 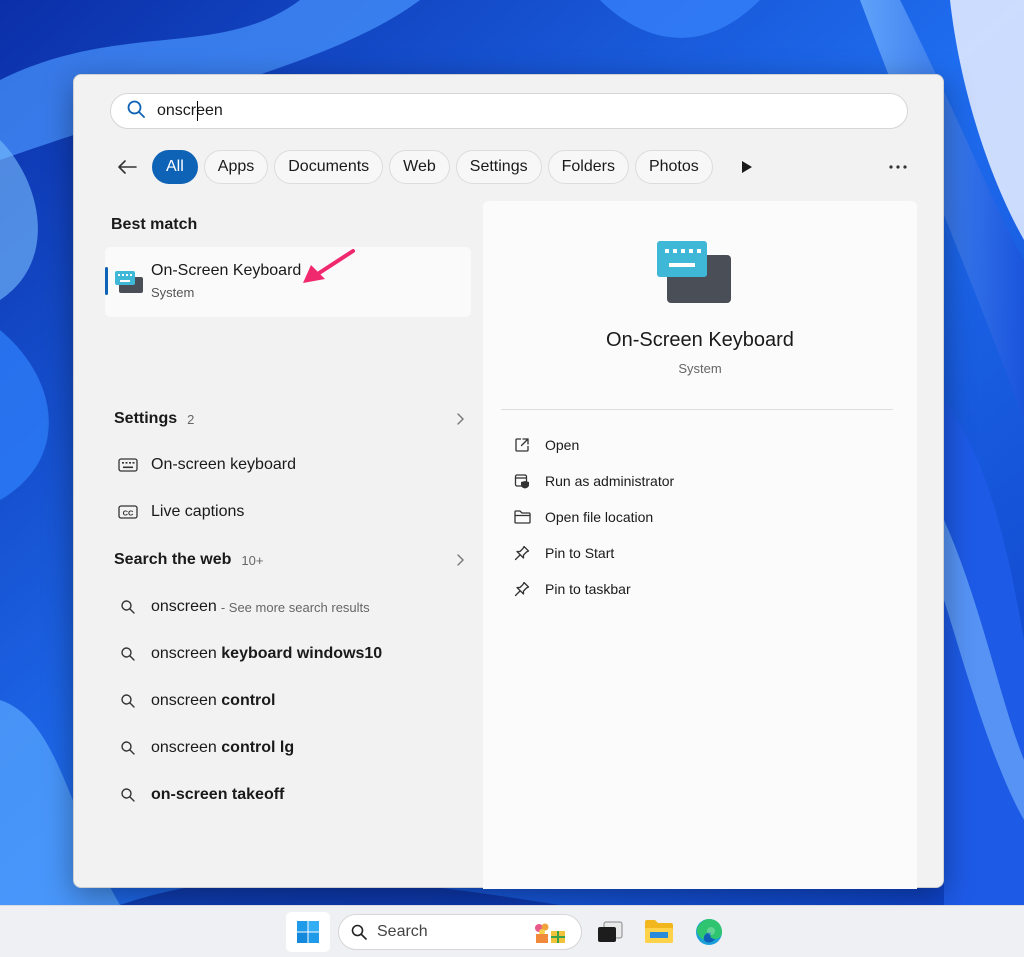 I want to click on selection-indicator, so click(x=106, y=281).